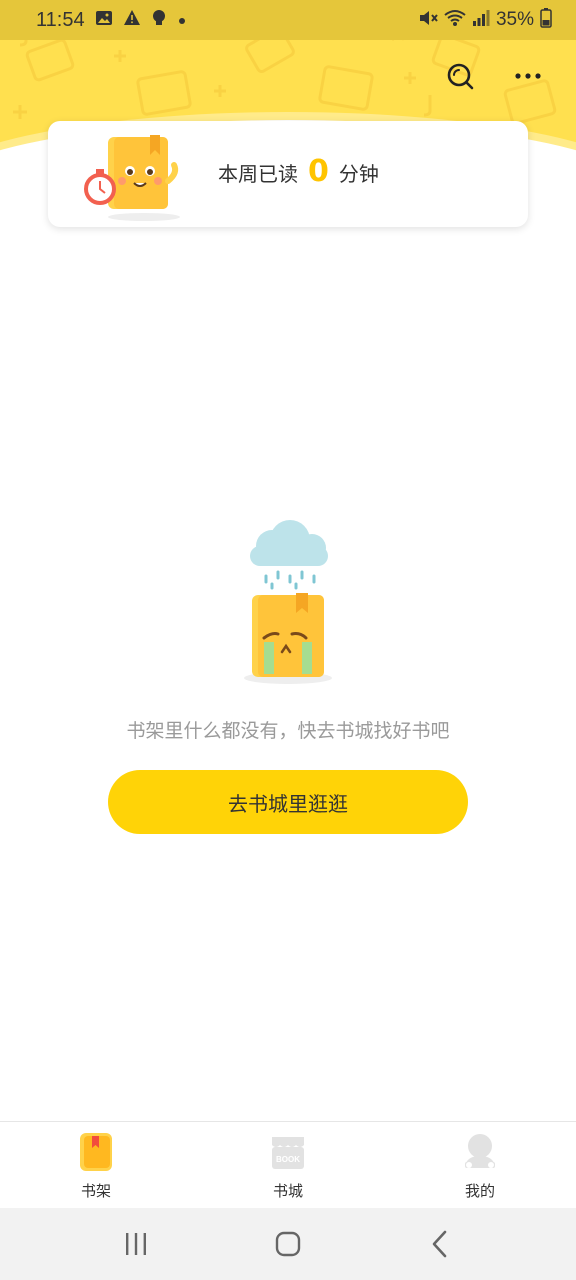 This screenshot has height=1280, width=576. I want to click on weekly-reading-minutes: 0, so click(318, 171).